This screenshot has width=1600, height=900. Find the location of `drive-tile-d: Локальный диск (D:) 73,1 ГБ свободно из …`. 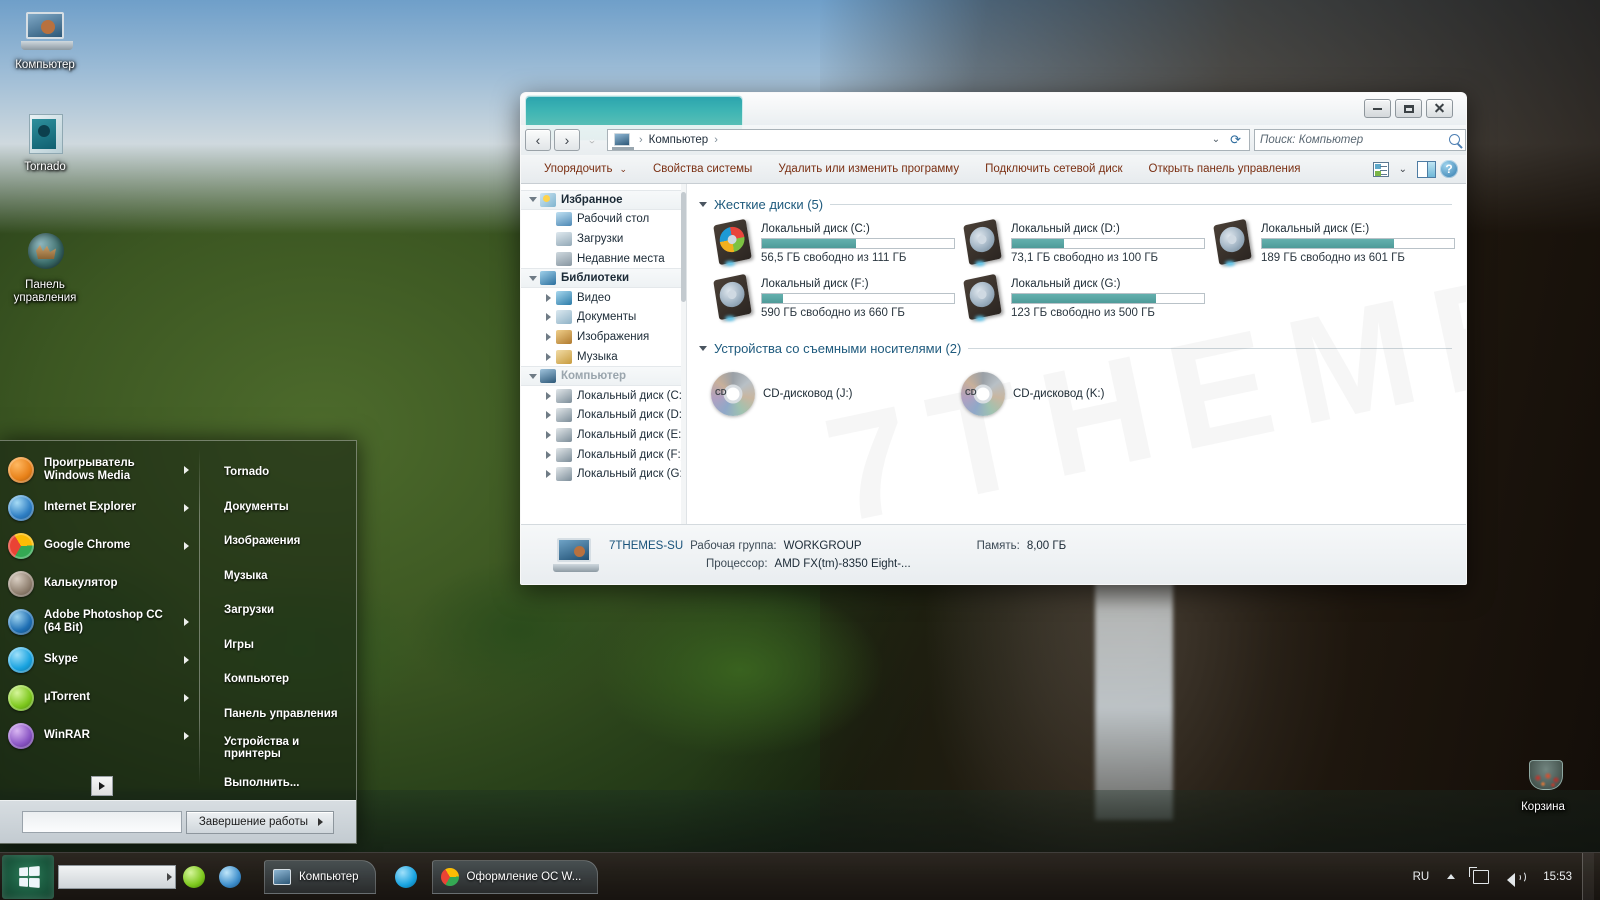

drive-tile-d: Локальный диск (D:) 73,1 ГБ свободно из … is located at coordinates (1076, 246).